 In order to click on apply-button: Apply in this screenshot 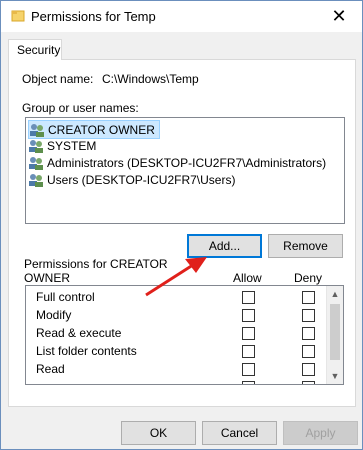, I will do `click(320, 433)`.